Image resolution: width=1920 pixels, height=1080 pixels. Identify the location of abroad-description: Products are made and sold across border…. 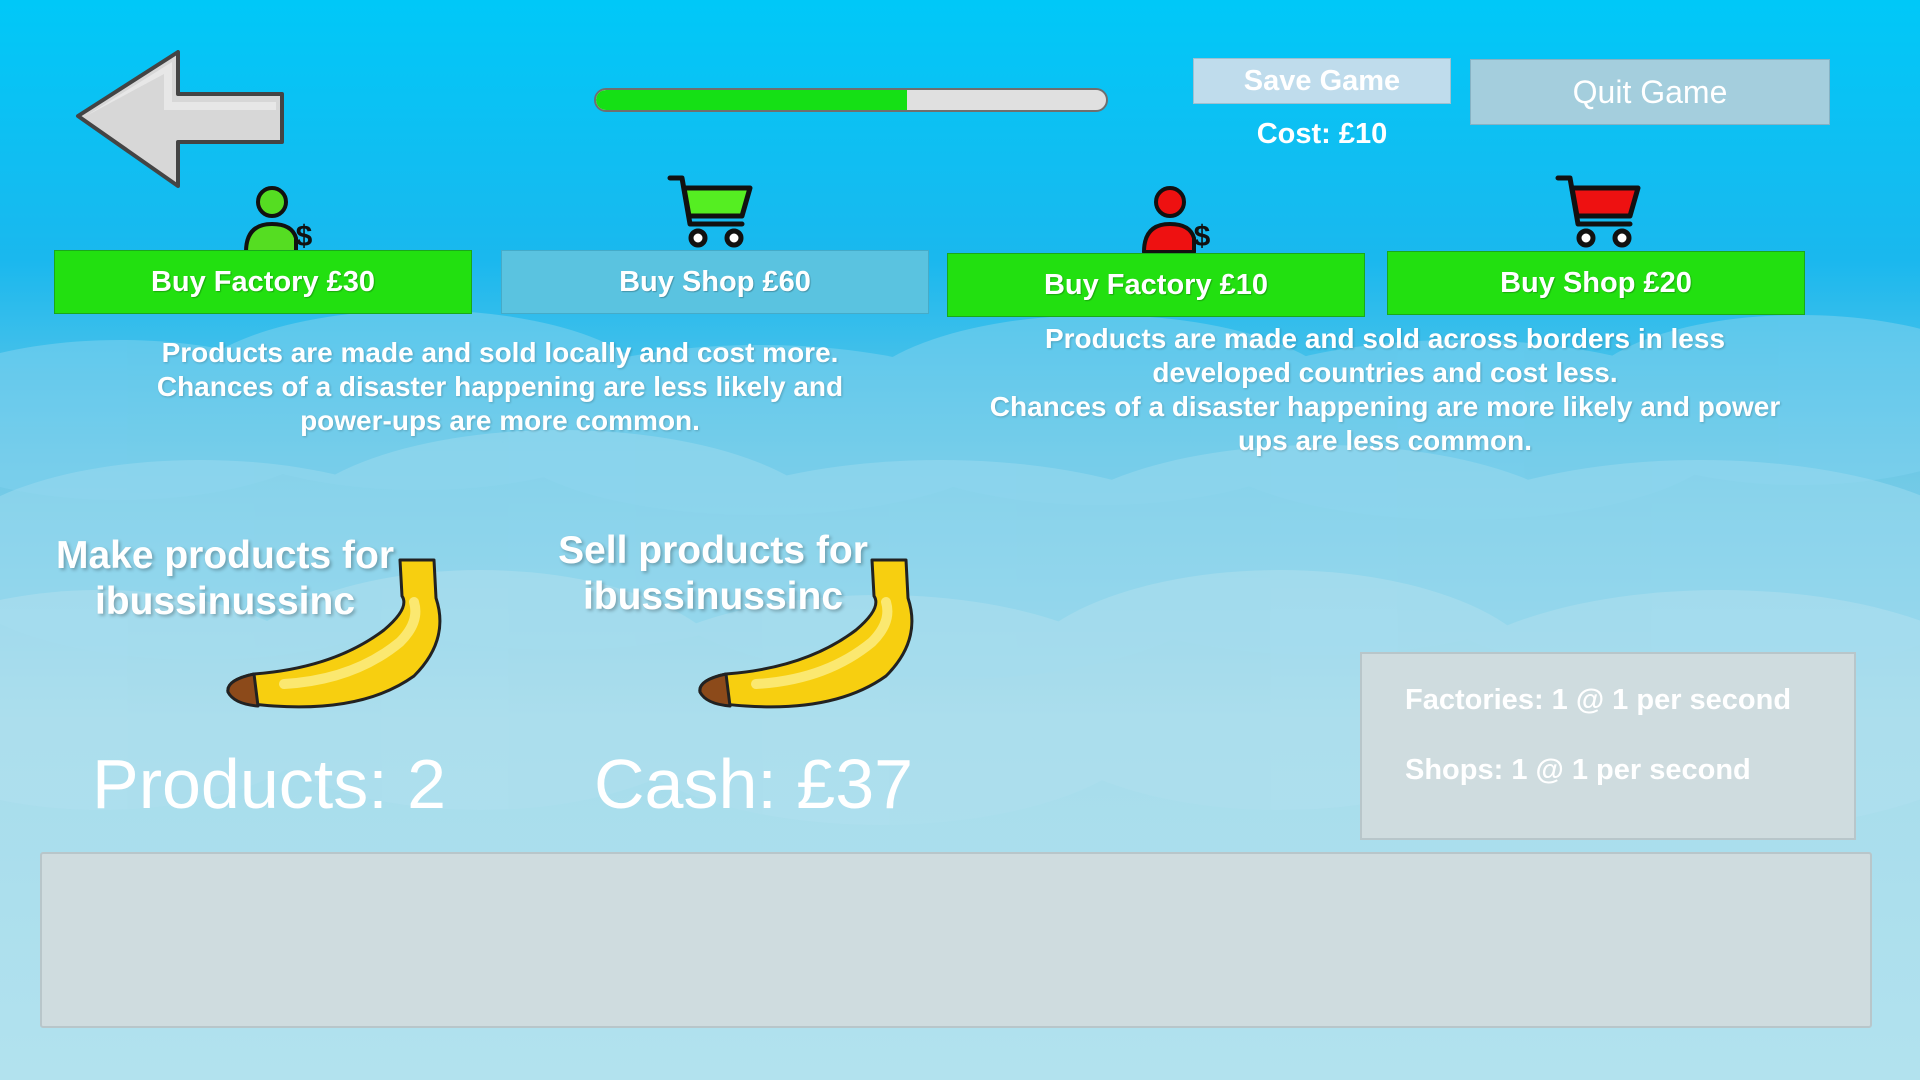
(1385, 390).